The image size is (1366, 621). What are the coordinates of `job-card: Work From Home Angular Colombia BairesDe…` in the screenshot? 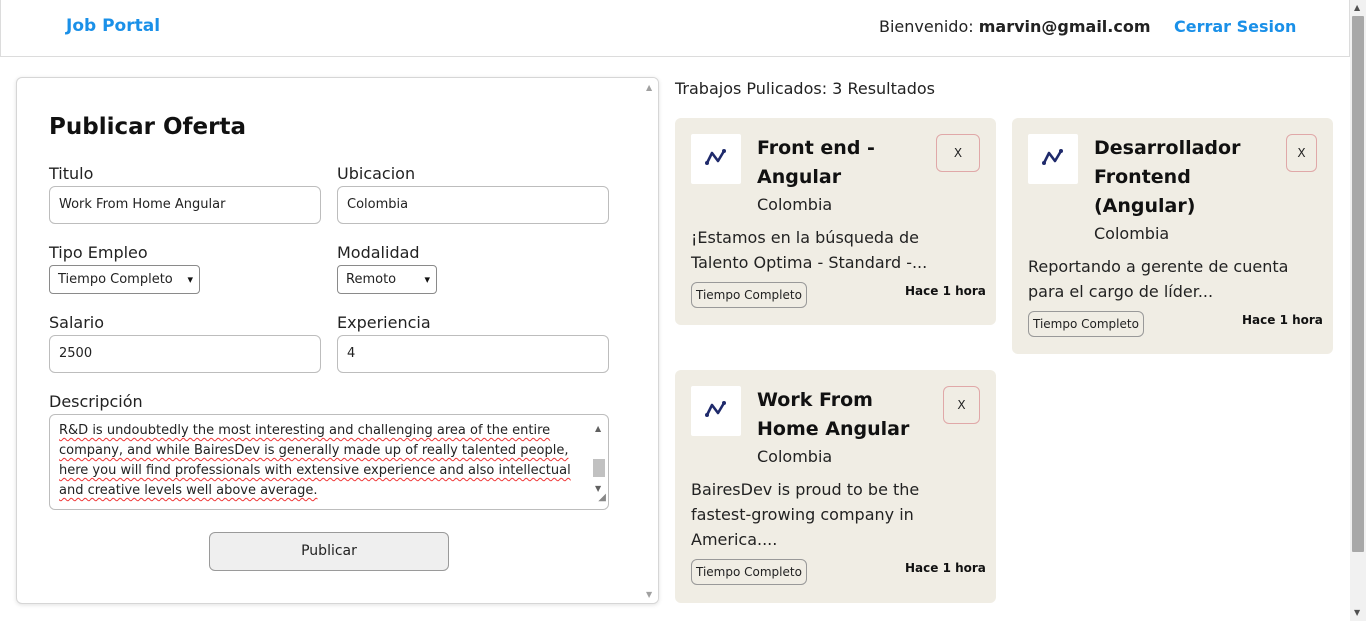 It's located at (835, 486).